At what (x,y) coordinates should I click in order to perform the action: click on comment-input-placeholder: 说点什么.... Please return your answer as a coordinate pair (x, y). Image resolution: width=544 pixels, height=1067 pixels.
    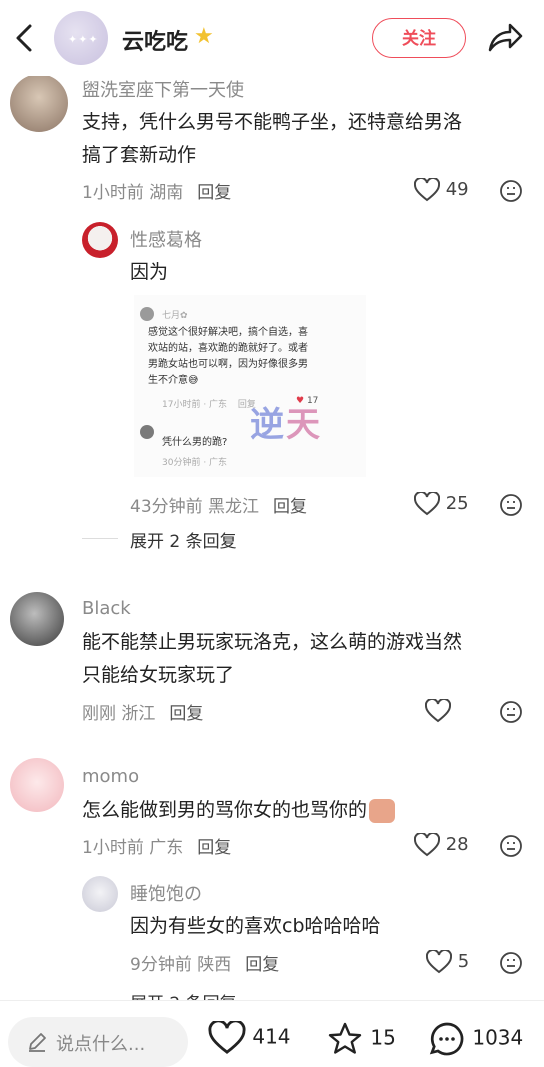
    Looking at the image, I should click on (101, 1044).